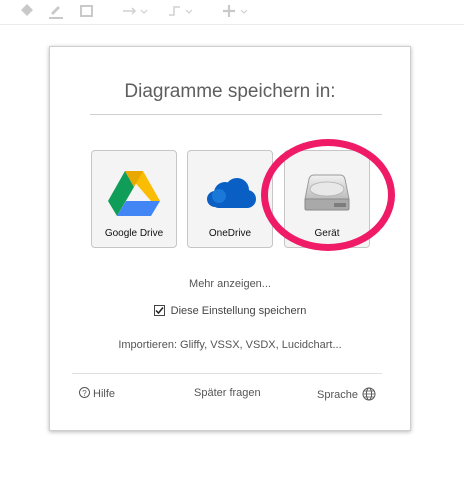  I want to click on hard-drive-icon, so click(327, 191).